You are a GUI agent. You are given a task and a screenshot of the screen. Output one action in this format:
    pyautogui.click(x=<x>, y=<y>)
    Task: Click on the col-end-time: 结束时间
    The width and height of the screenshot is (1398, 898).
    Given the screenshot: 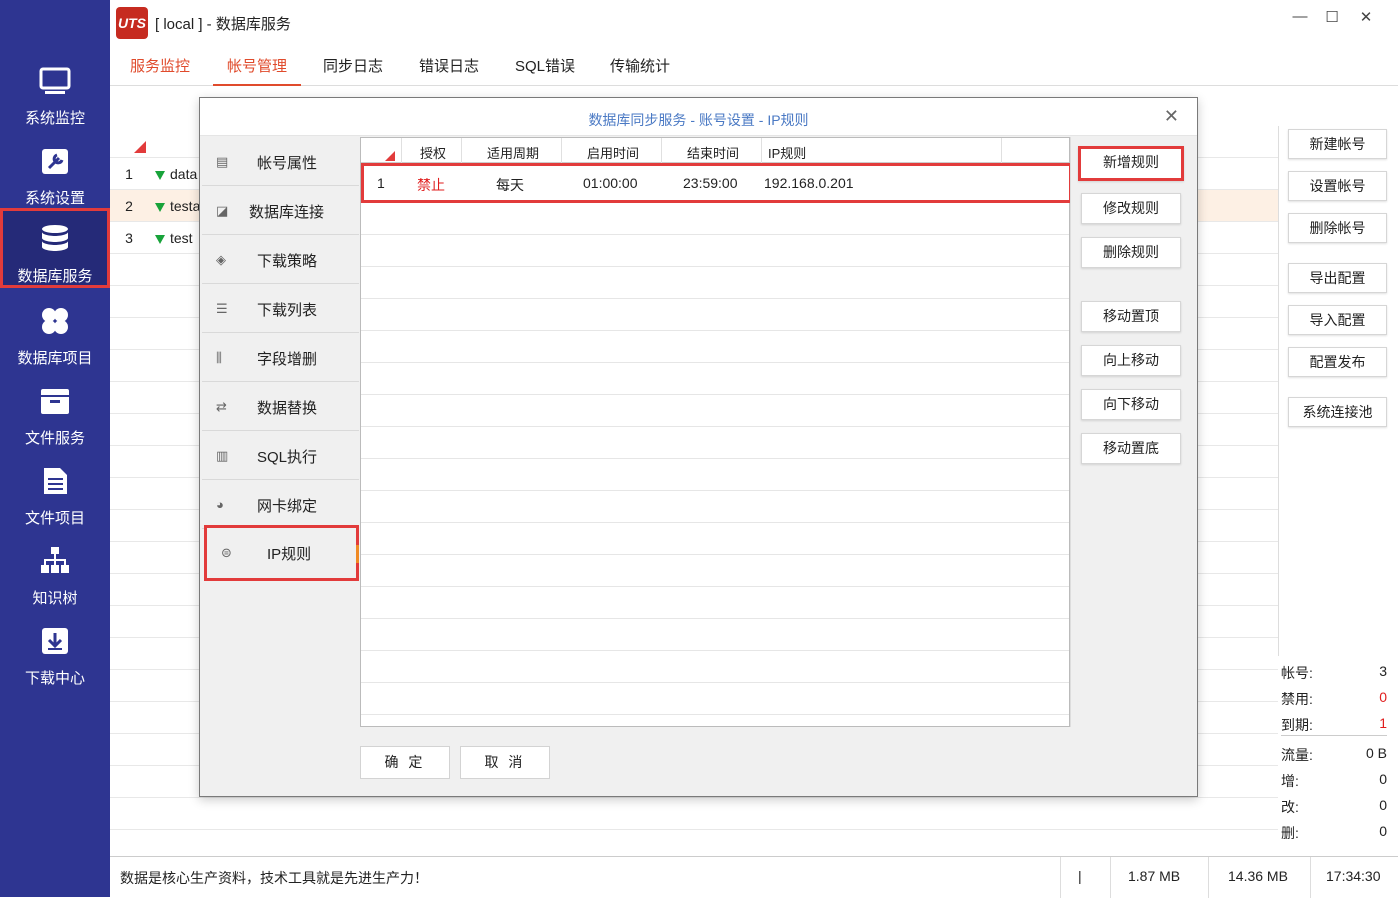 What is the action you would take?
    pyautogui.click(x=713, y=152)
    